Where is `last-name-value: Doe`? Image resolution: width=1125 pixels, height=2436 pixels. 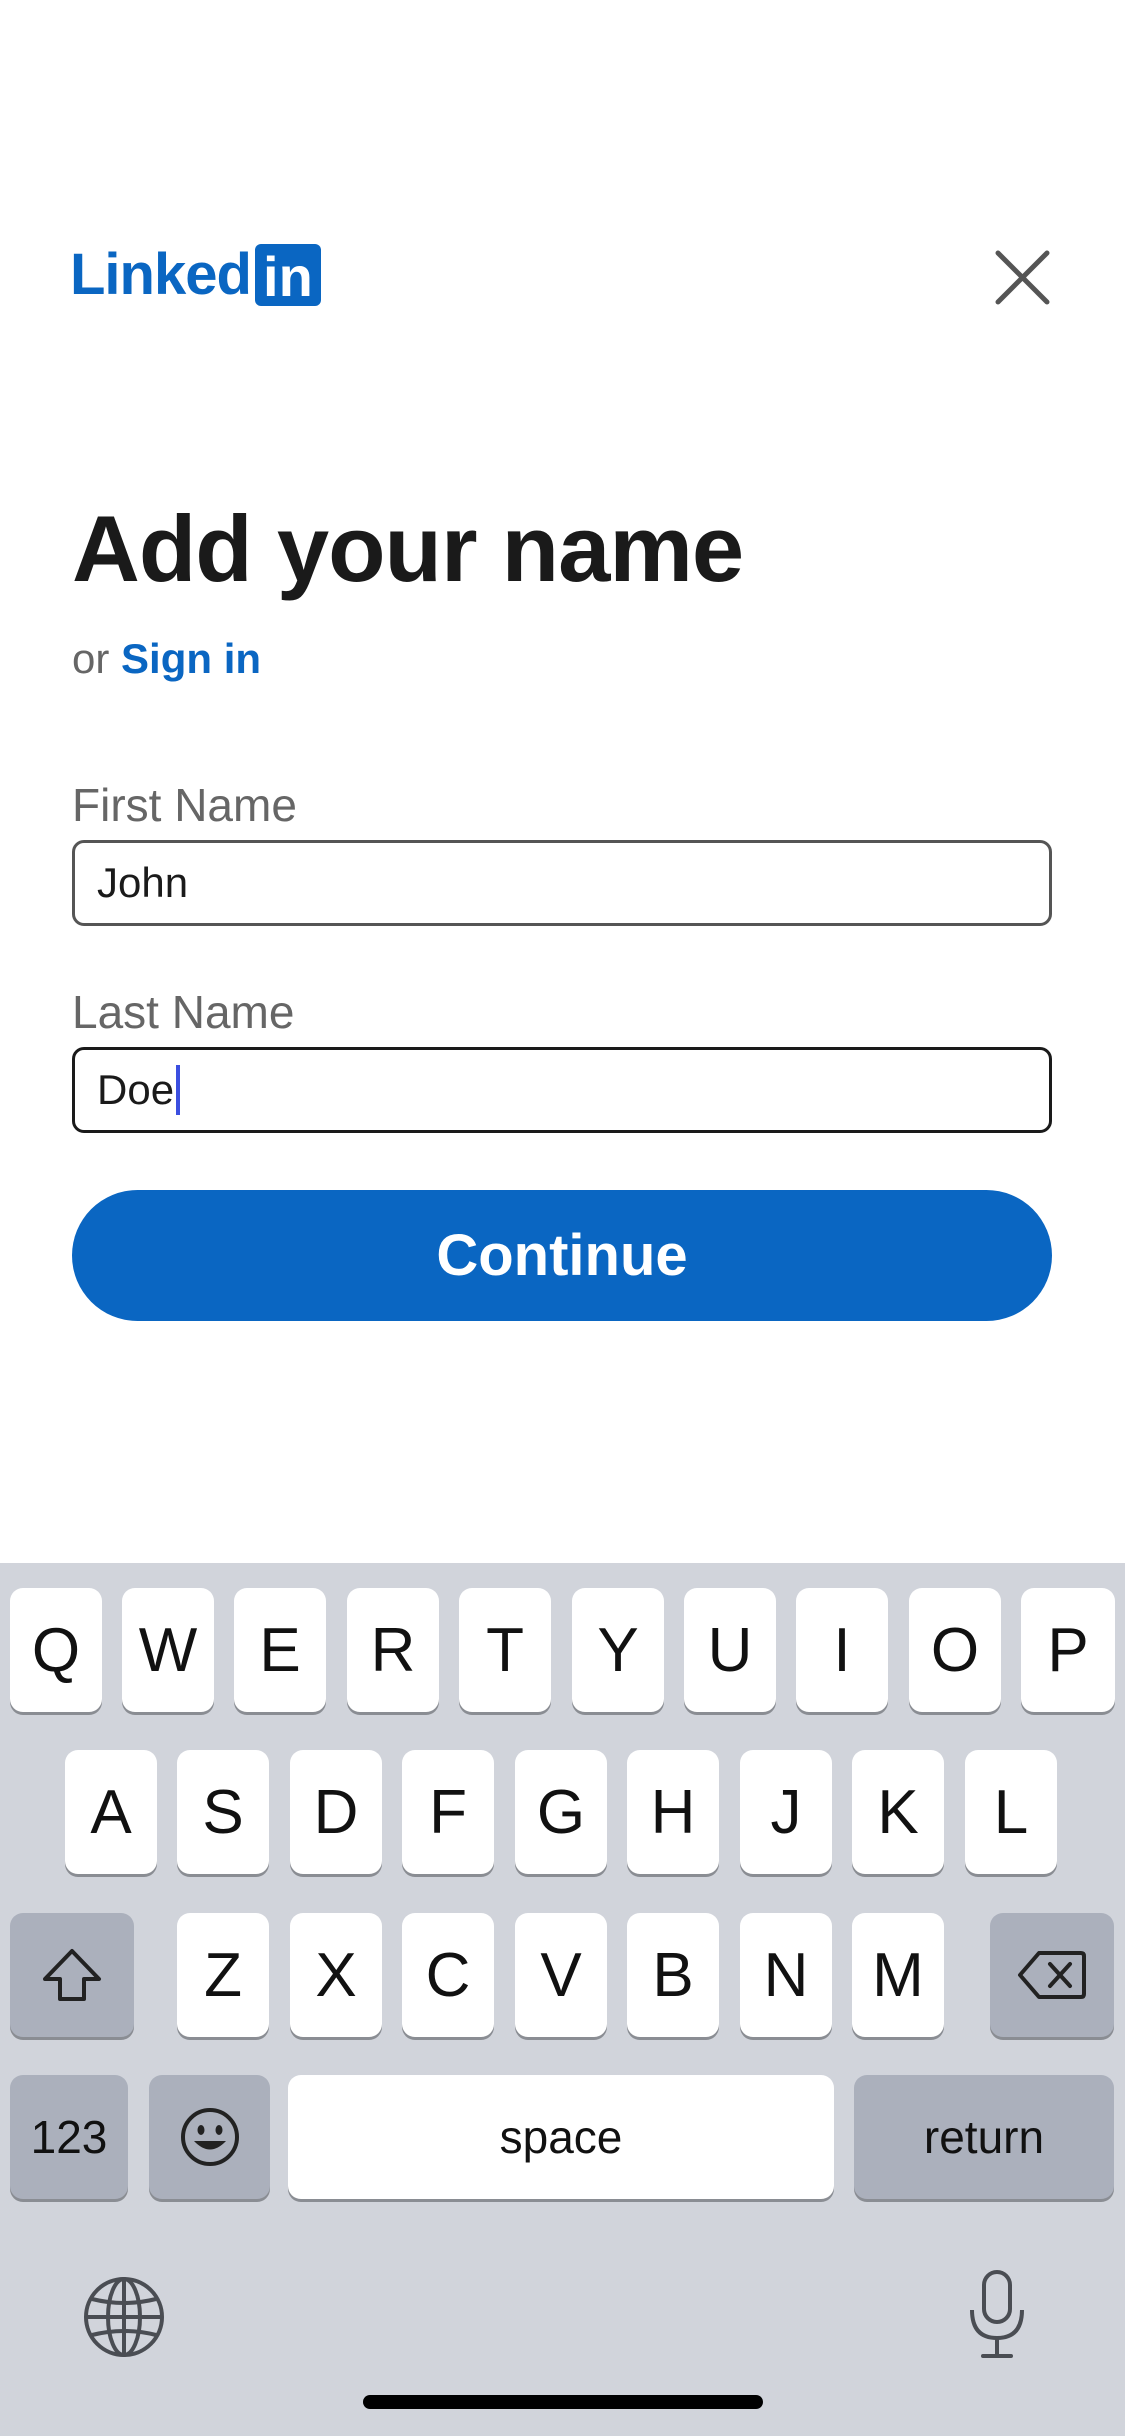 last-name-value: Doe is located at coordinates (136, 1089).